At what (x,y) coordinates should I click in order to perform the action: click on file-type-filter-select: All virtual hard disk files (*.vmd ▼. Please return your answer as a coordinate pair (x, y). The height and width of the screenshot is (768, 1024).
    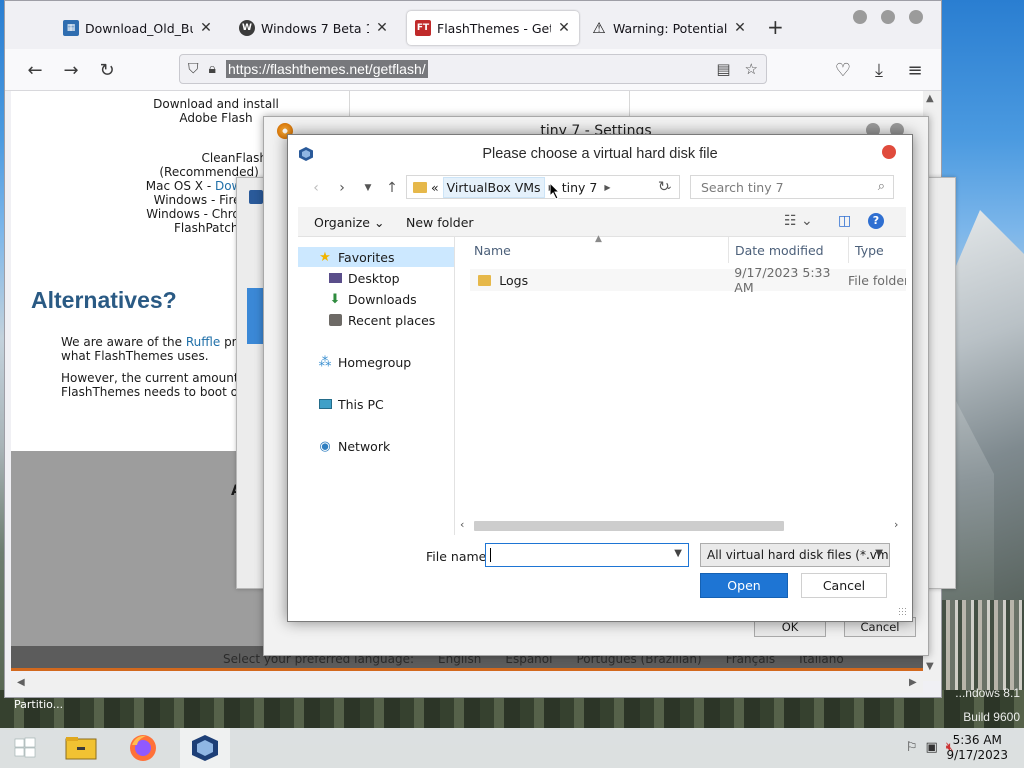
    Looking at the image, I should click on (795, 555).